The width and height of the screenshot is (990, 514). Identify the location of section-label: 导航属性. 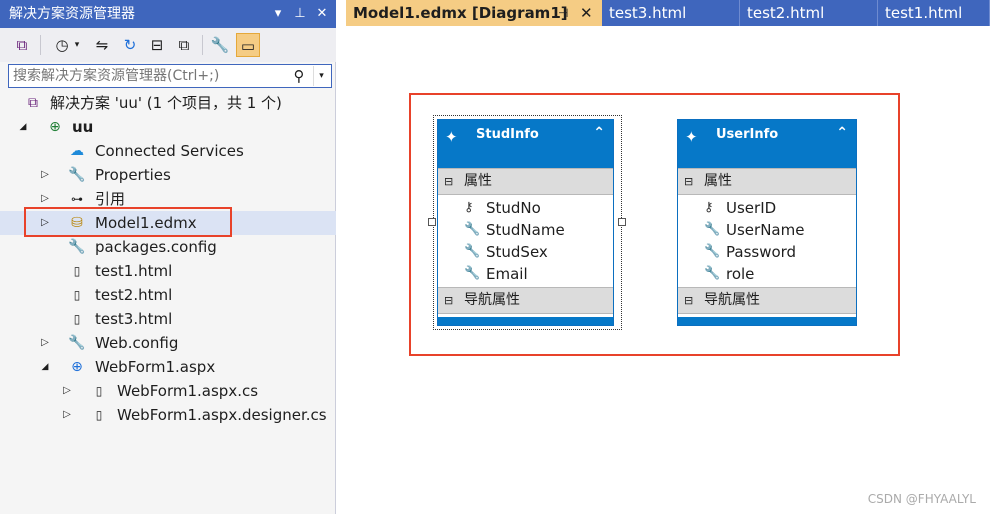
(732, 300).